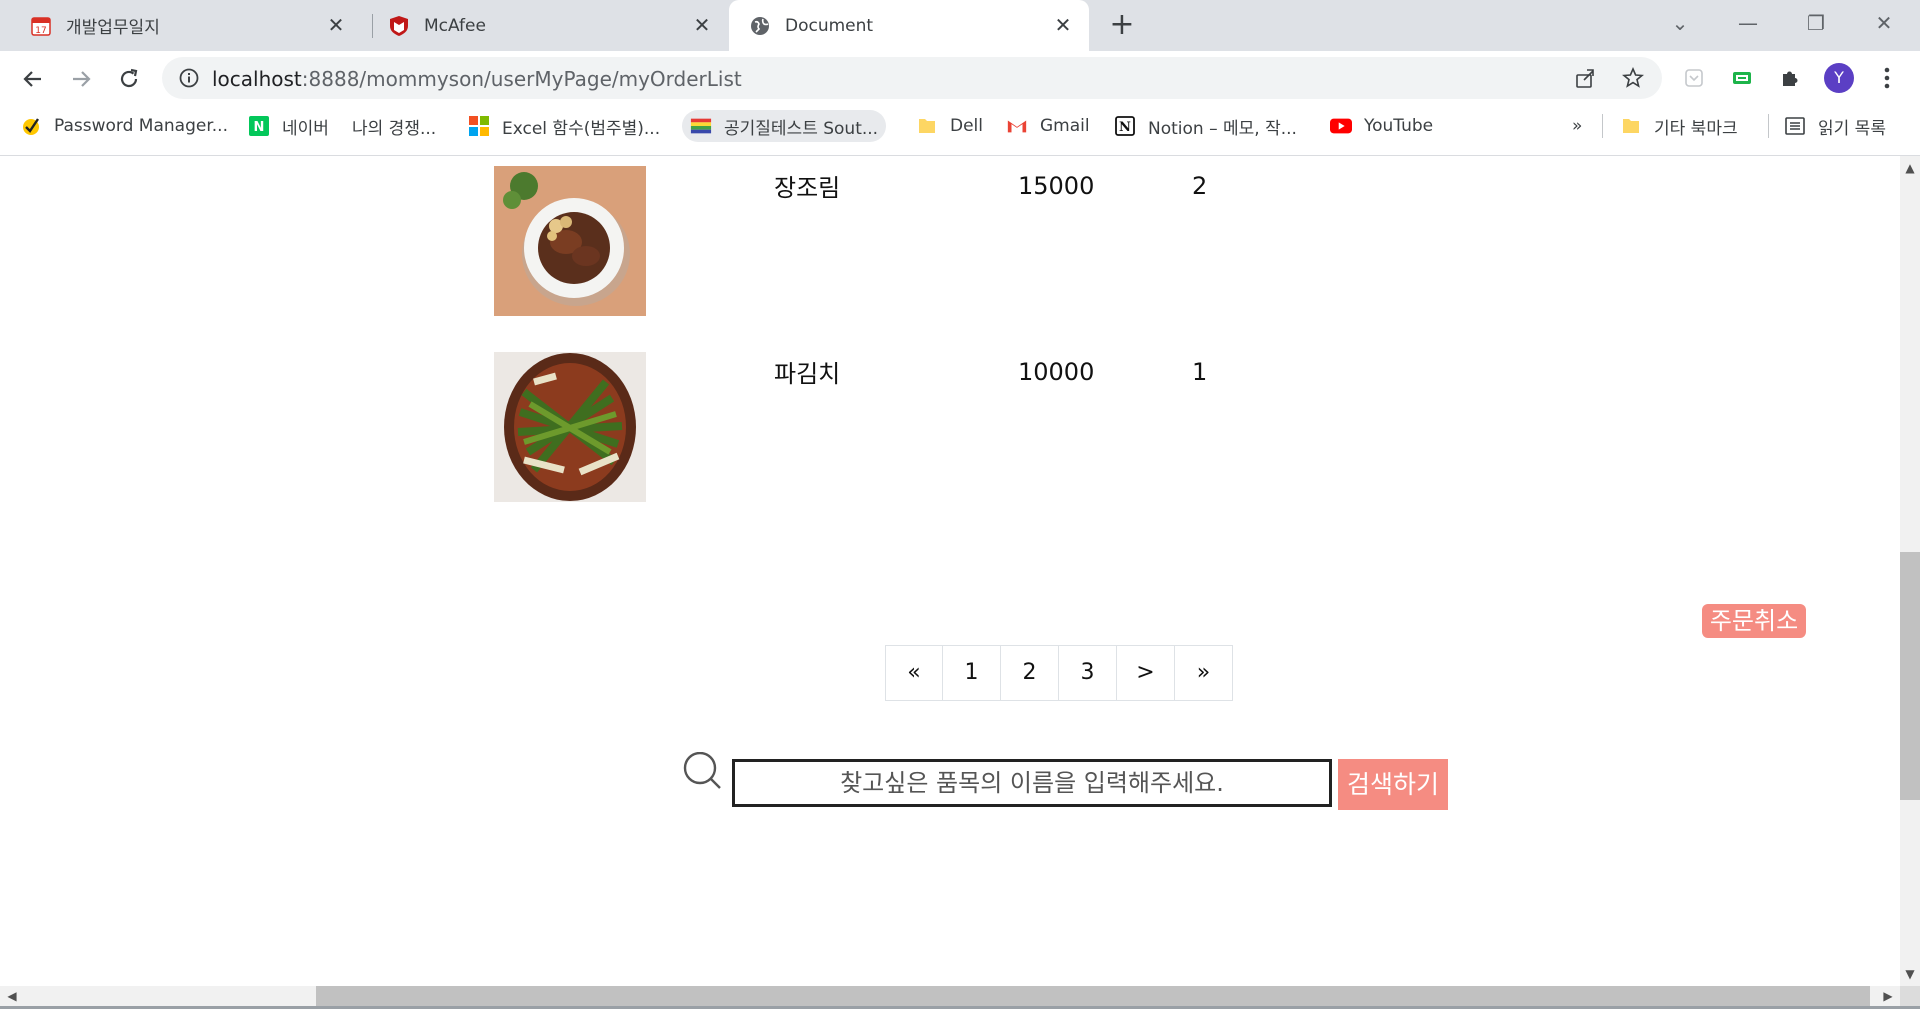 The height and width of the screenshot is (1009, 1920). I want to click on url-path: :8888/mommyson/userMyPage/myOrderList, so click(521, 79).